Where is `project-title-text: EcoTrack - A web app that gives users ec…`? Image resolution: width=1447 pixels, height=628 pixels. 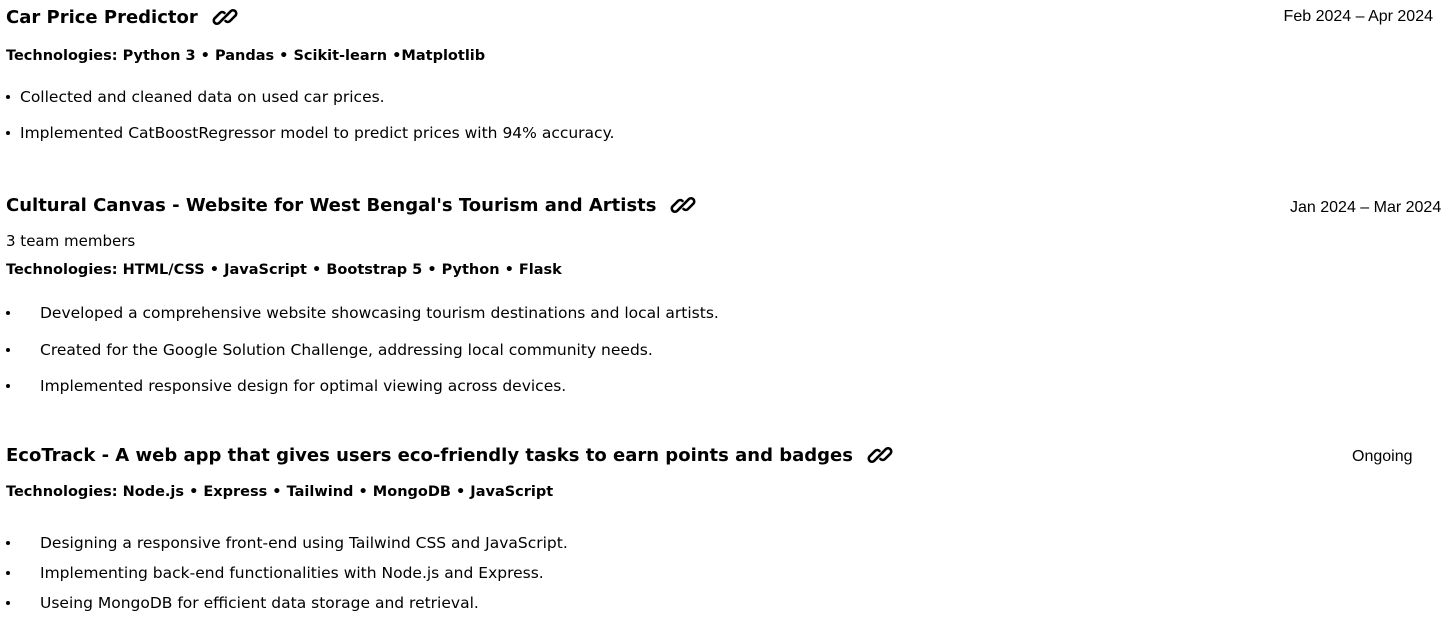
project-title-text: EcoTrack - A web app that gives users ec… is located at coordinates (429, 455).